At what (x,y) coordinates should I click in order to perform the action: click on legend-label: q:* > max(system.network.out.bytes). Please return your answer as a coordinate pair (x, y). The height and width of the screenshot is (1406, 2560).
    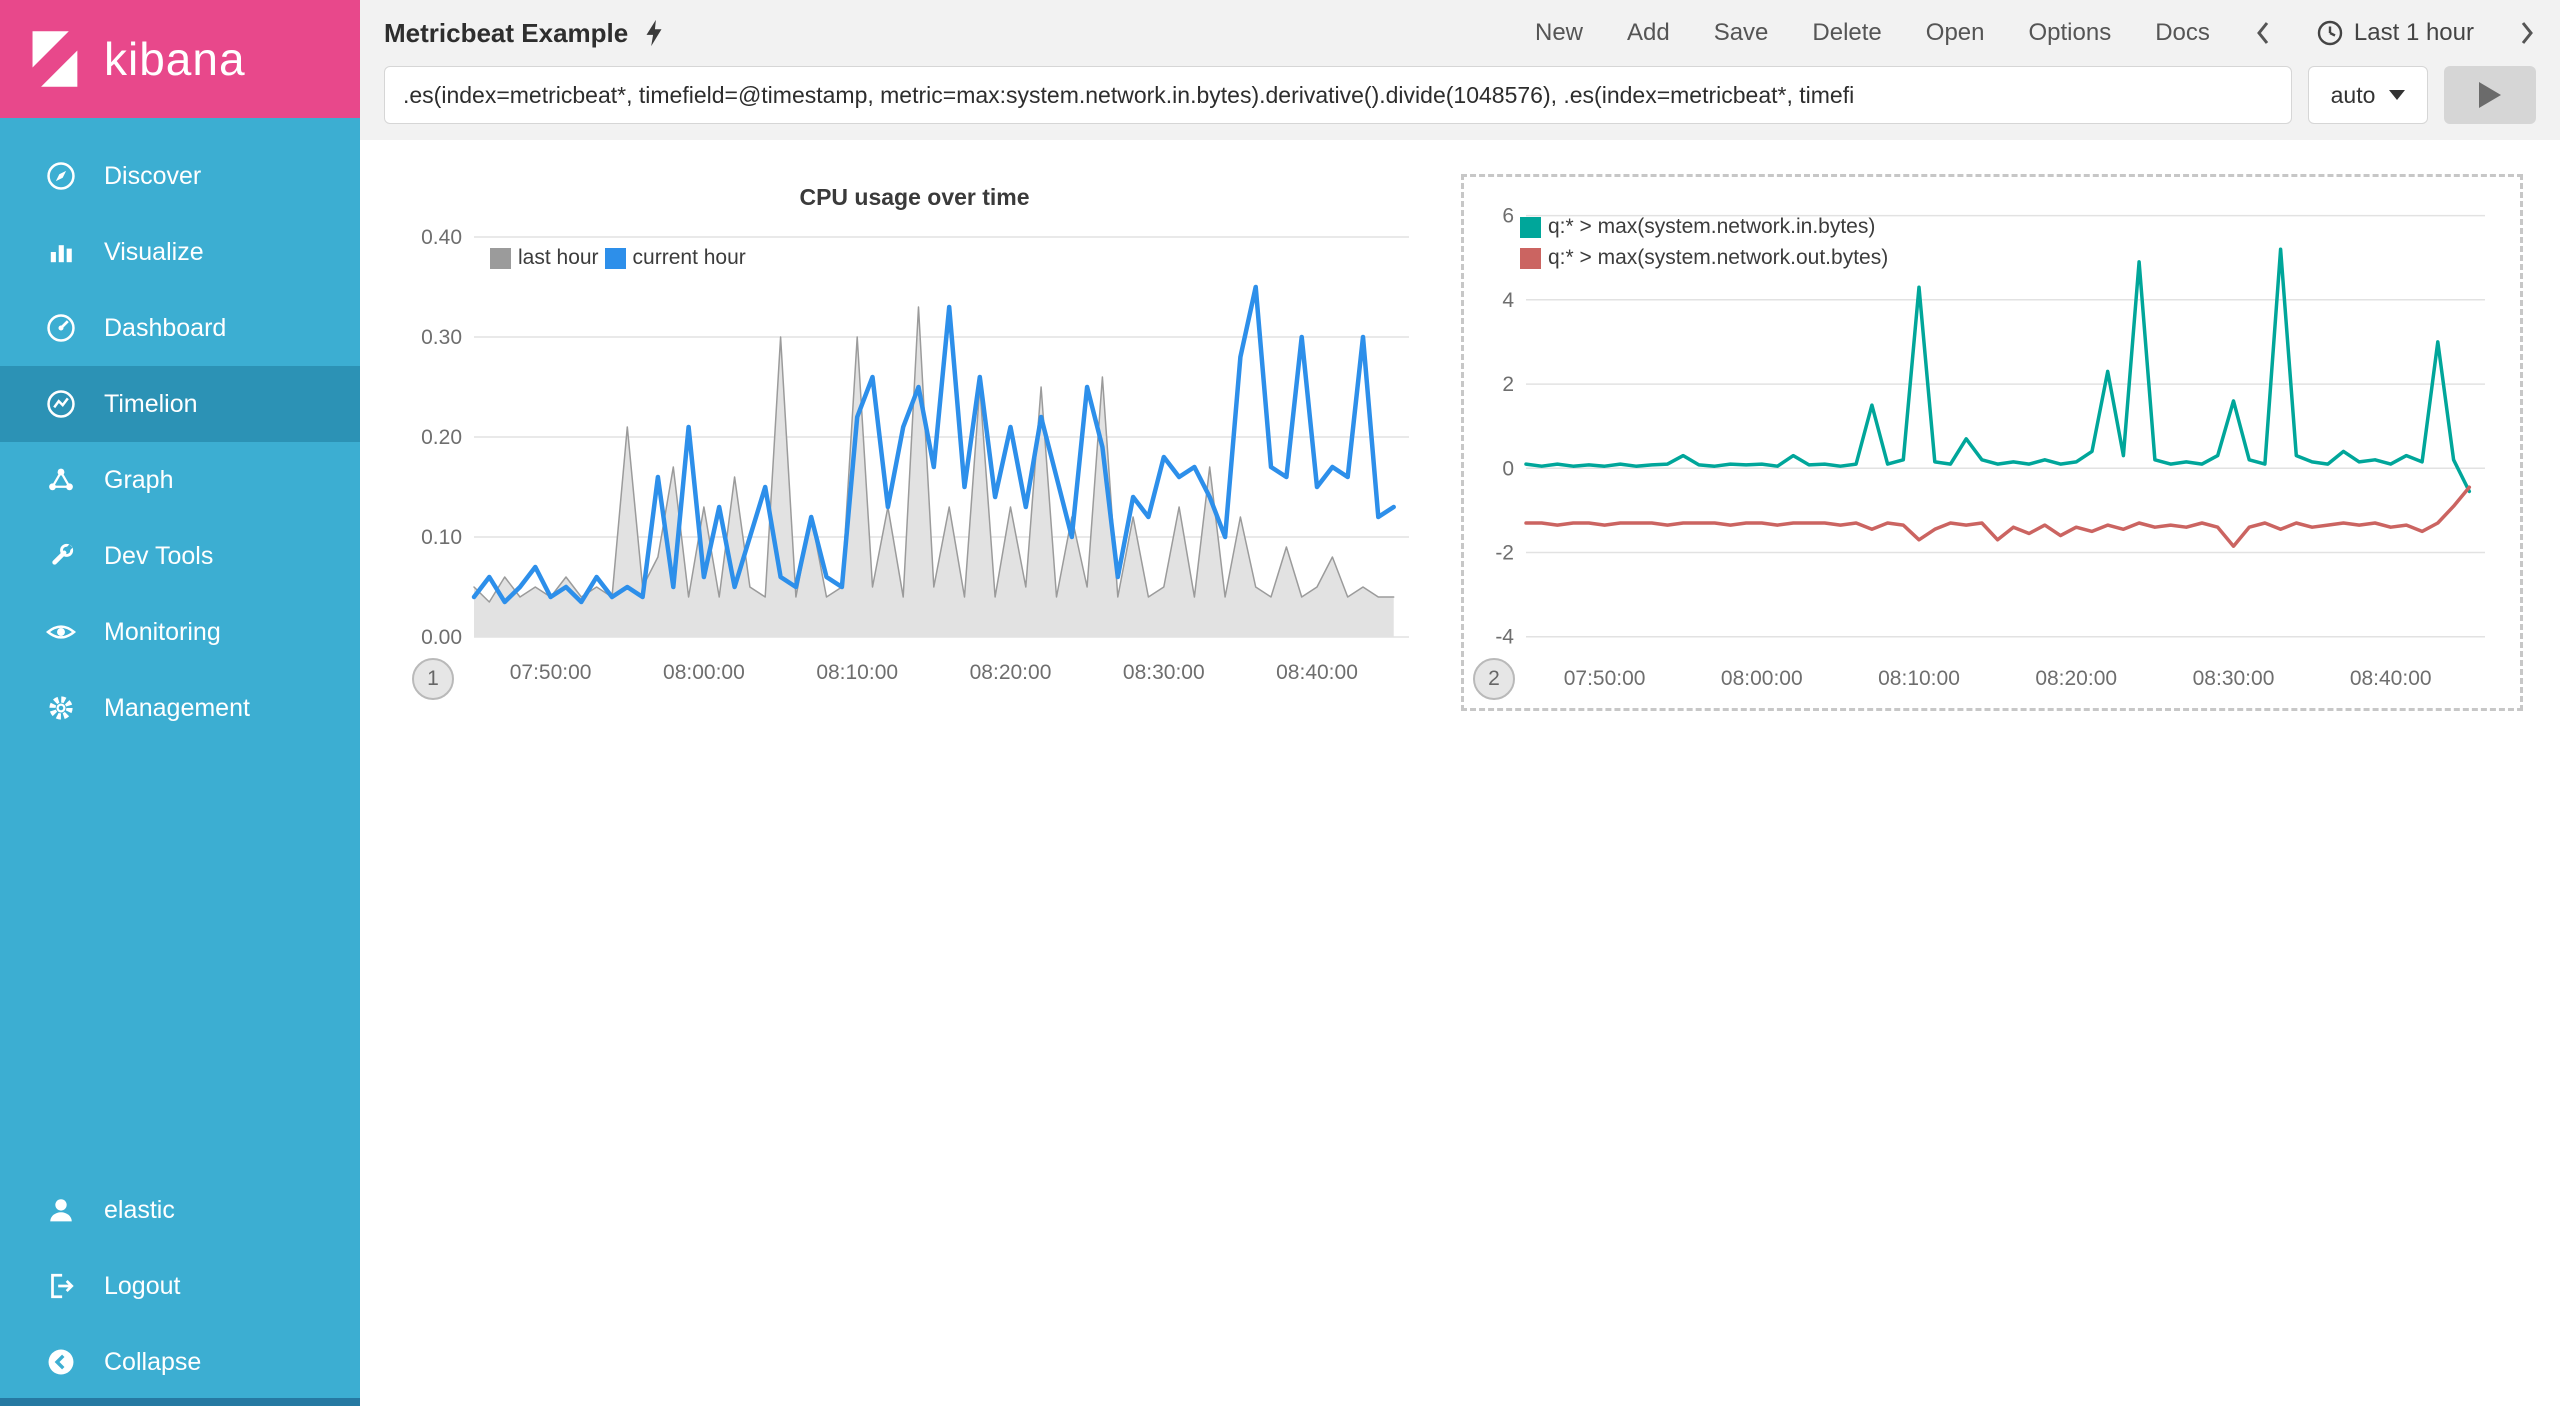
    Looking at the image, I should click on (1718, 257).